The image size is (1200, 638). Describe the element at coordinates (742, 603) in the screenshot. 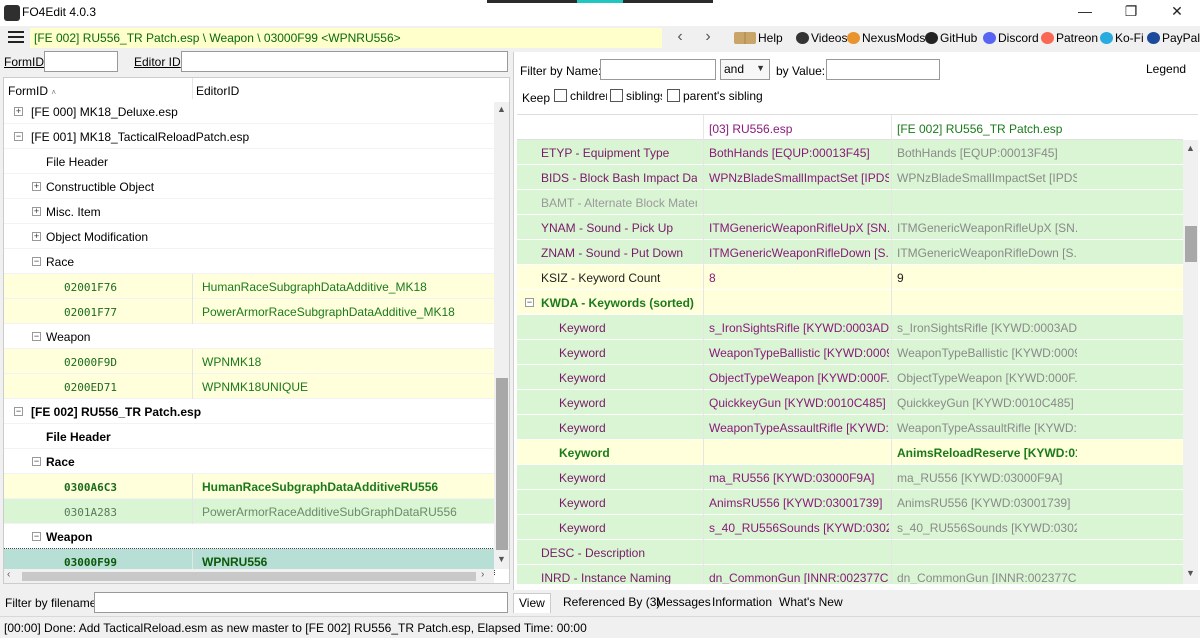

I see `tab-information: Information` at that location.